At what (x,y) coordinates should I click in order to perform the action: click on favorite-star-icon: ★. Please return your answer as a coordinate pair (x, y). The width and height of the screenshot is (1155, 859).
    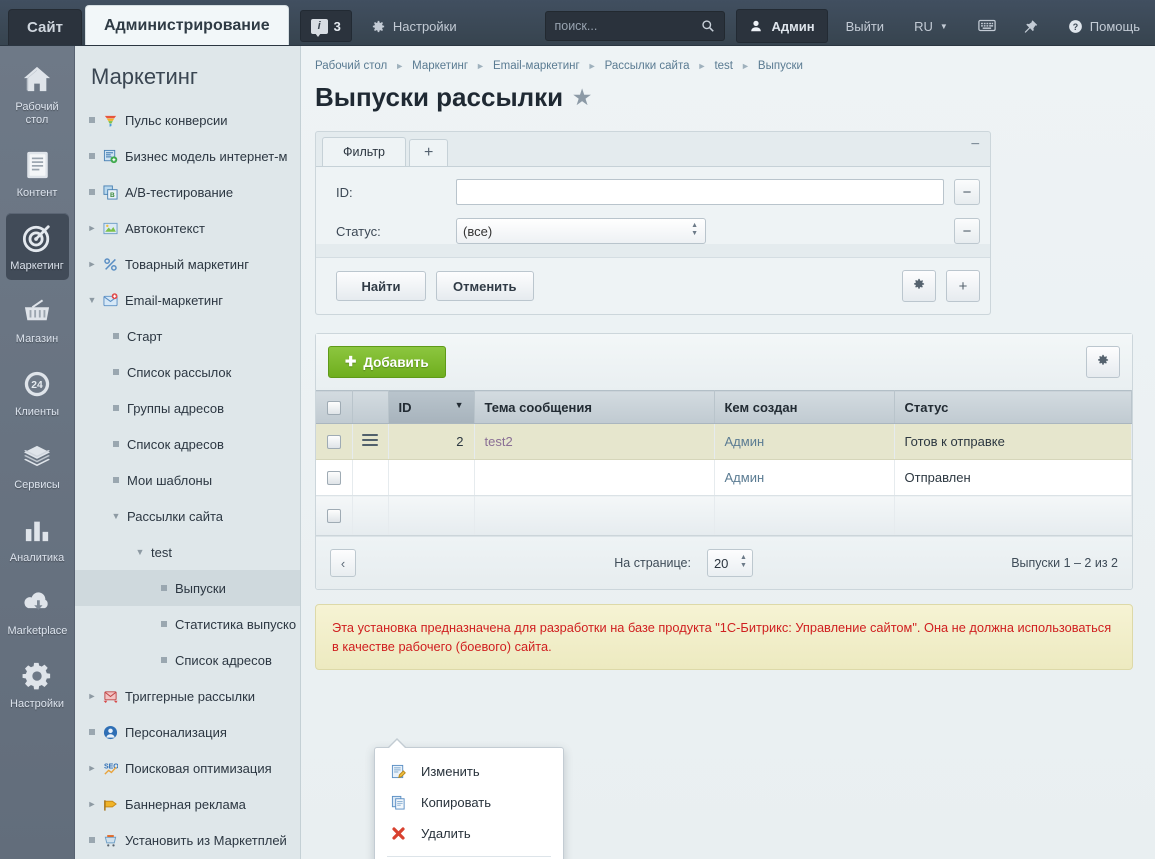
    Looking at the image, I should click on (582, 97).